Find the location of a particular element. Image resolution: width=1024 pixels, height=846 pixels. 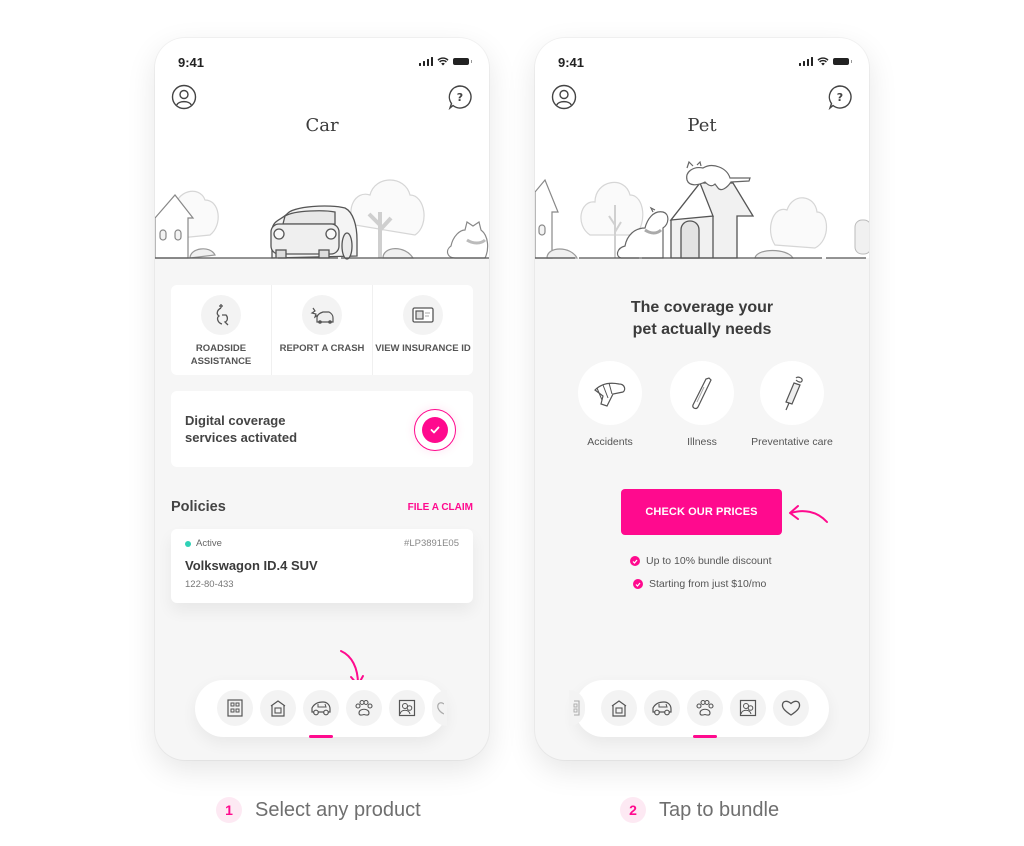

step-number-badge: 2 is located at coordinates (633, 810).